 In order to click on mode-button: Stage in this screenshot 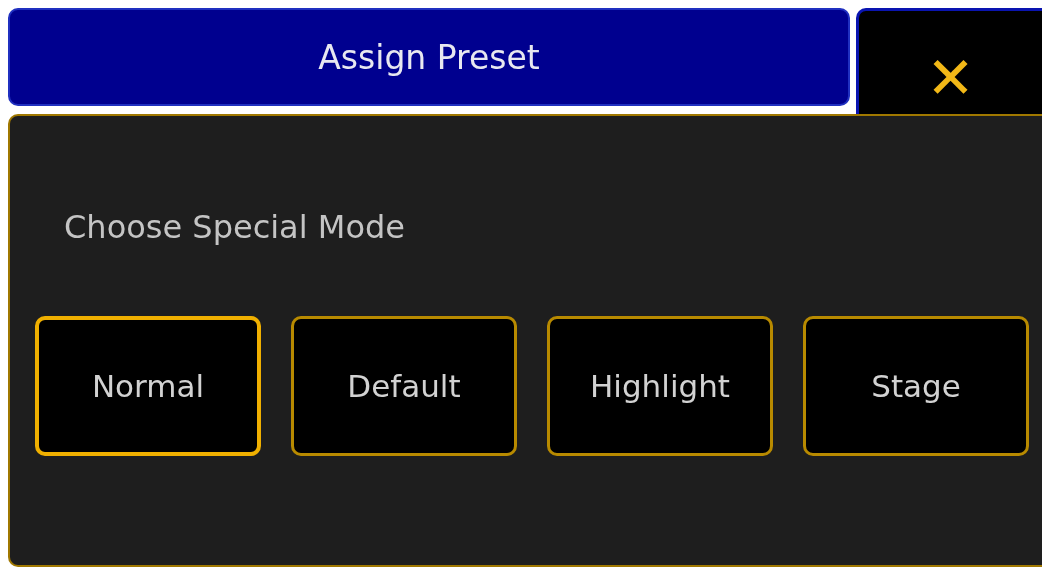, I will do `click(916, 386)`.